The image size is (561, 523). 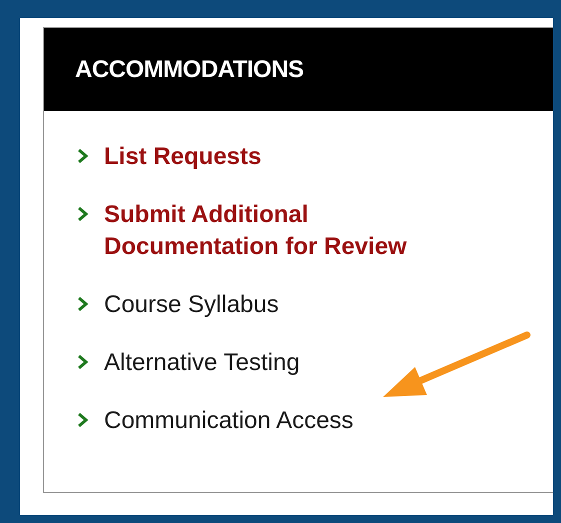 What do you see at coordinates (202, 363) in the screenshot?
I see `nav-link: Alternative Testing` at bounding box center [202, 363].